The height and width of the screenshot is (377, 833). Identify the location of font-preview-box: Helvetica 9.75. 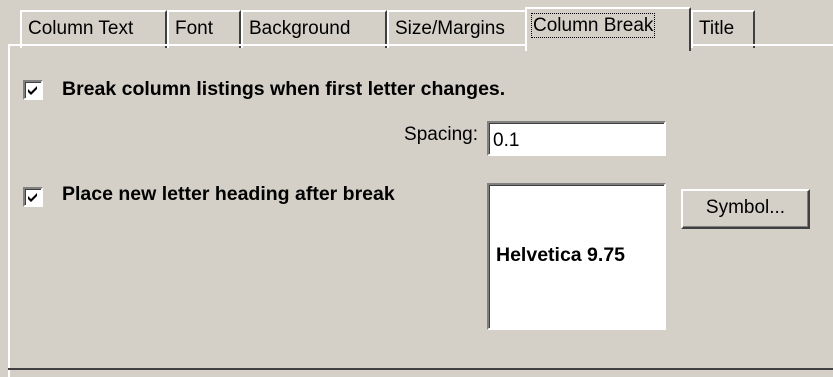
(576, 256).